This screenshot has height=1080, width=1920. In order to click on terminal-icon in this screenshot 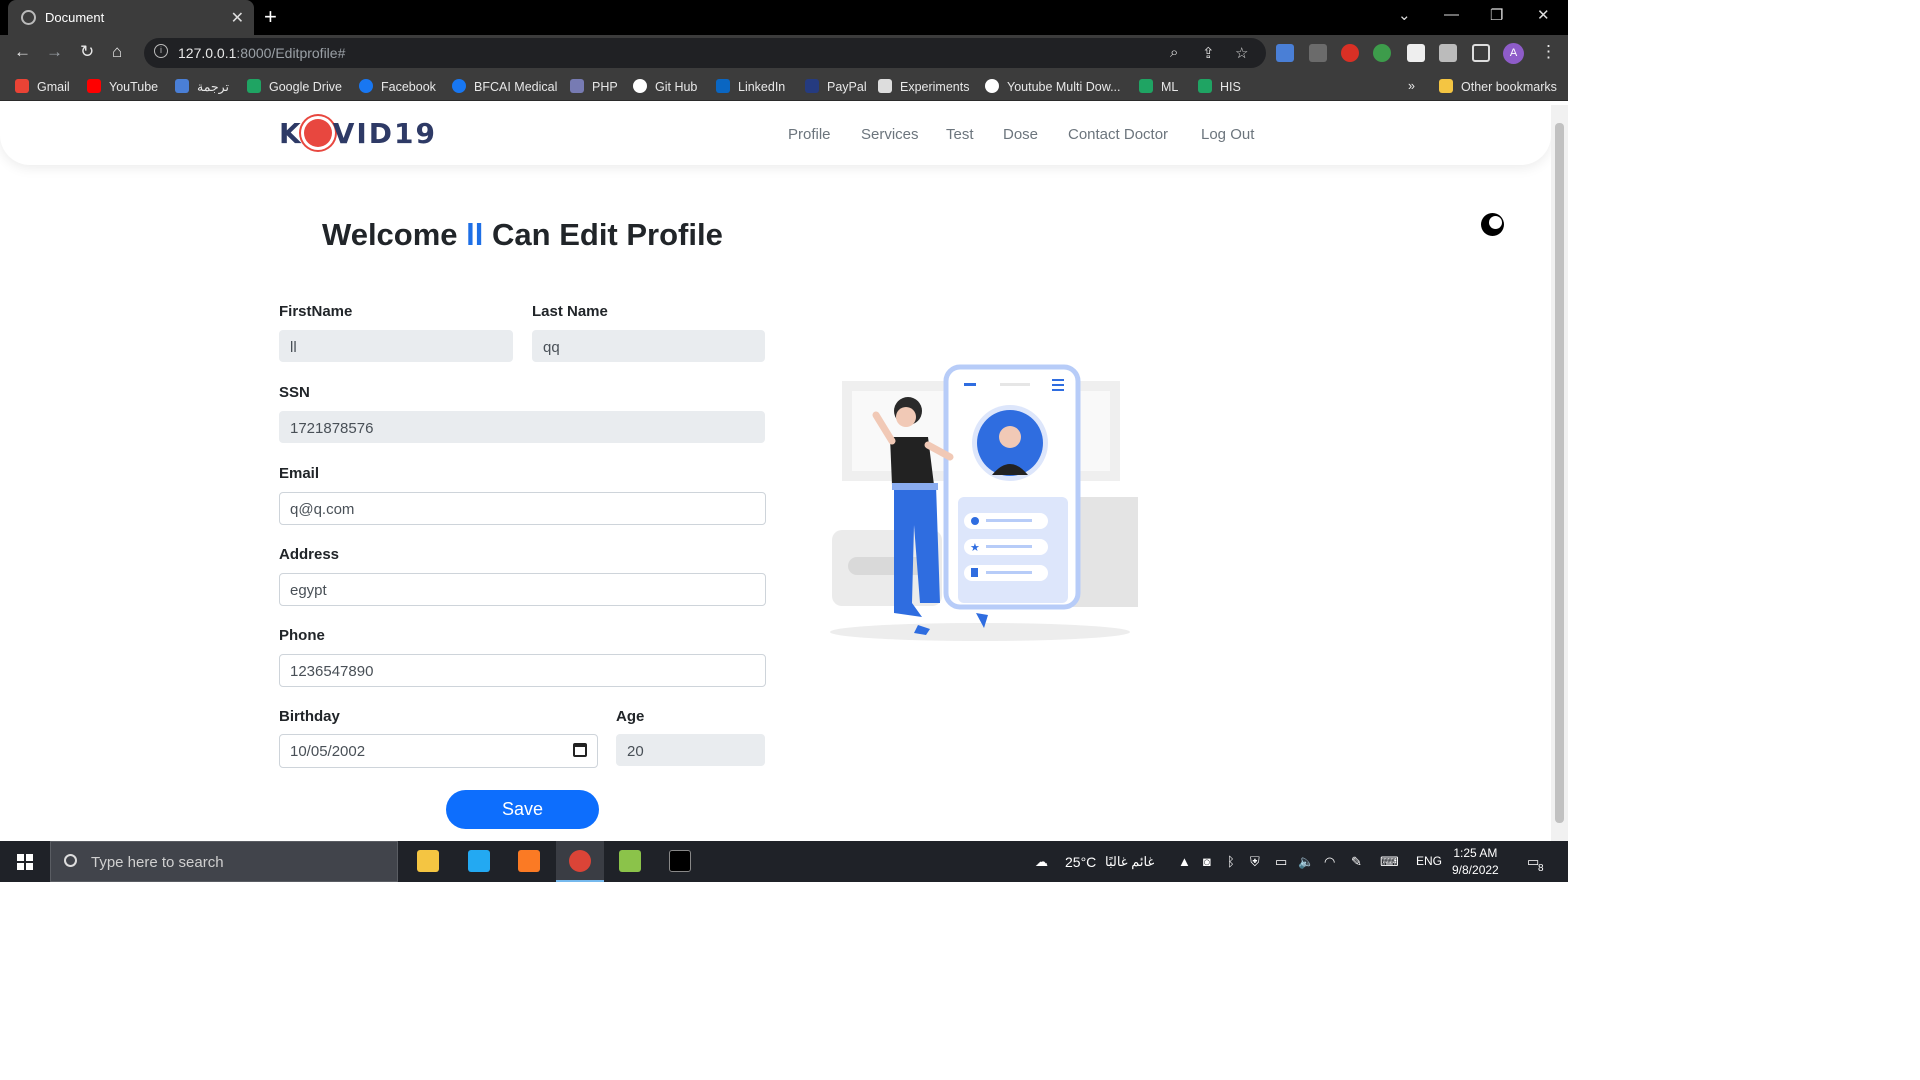, I will do `click(680, 861)`.